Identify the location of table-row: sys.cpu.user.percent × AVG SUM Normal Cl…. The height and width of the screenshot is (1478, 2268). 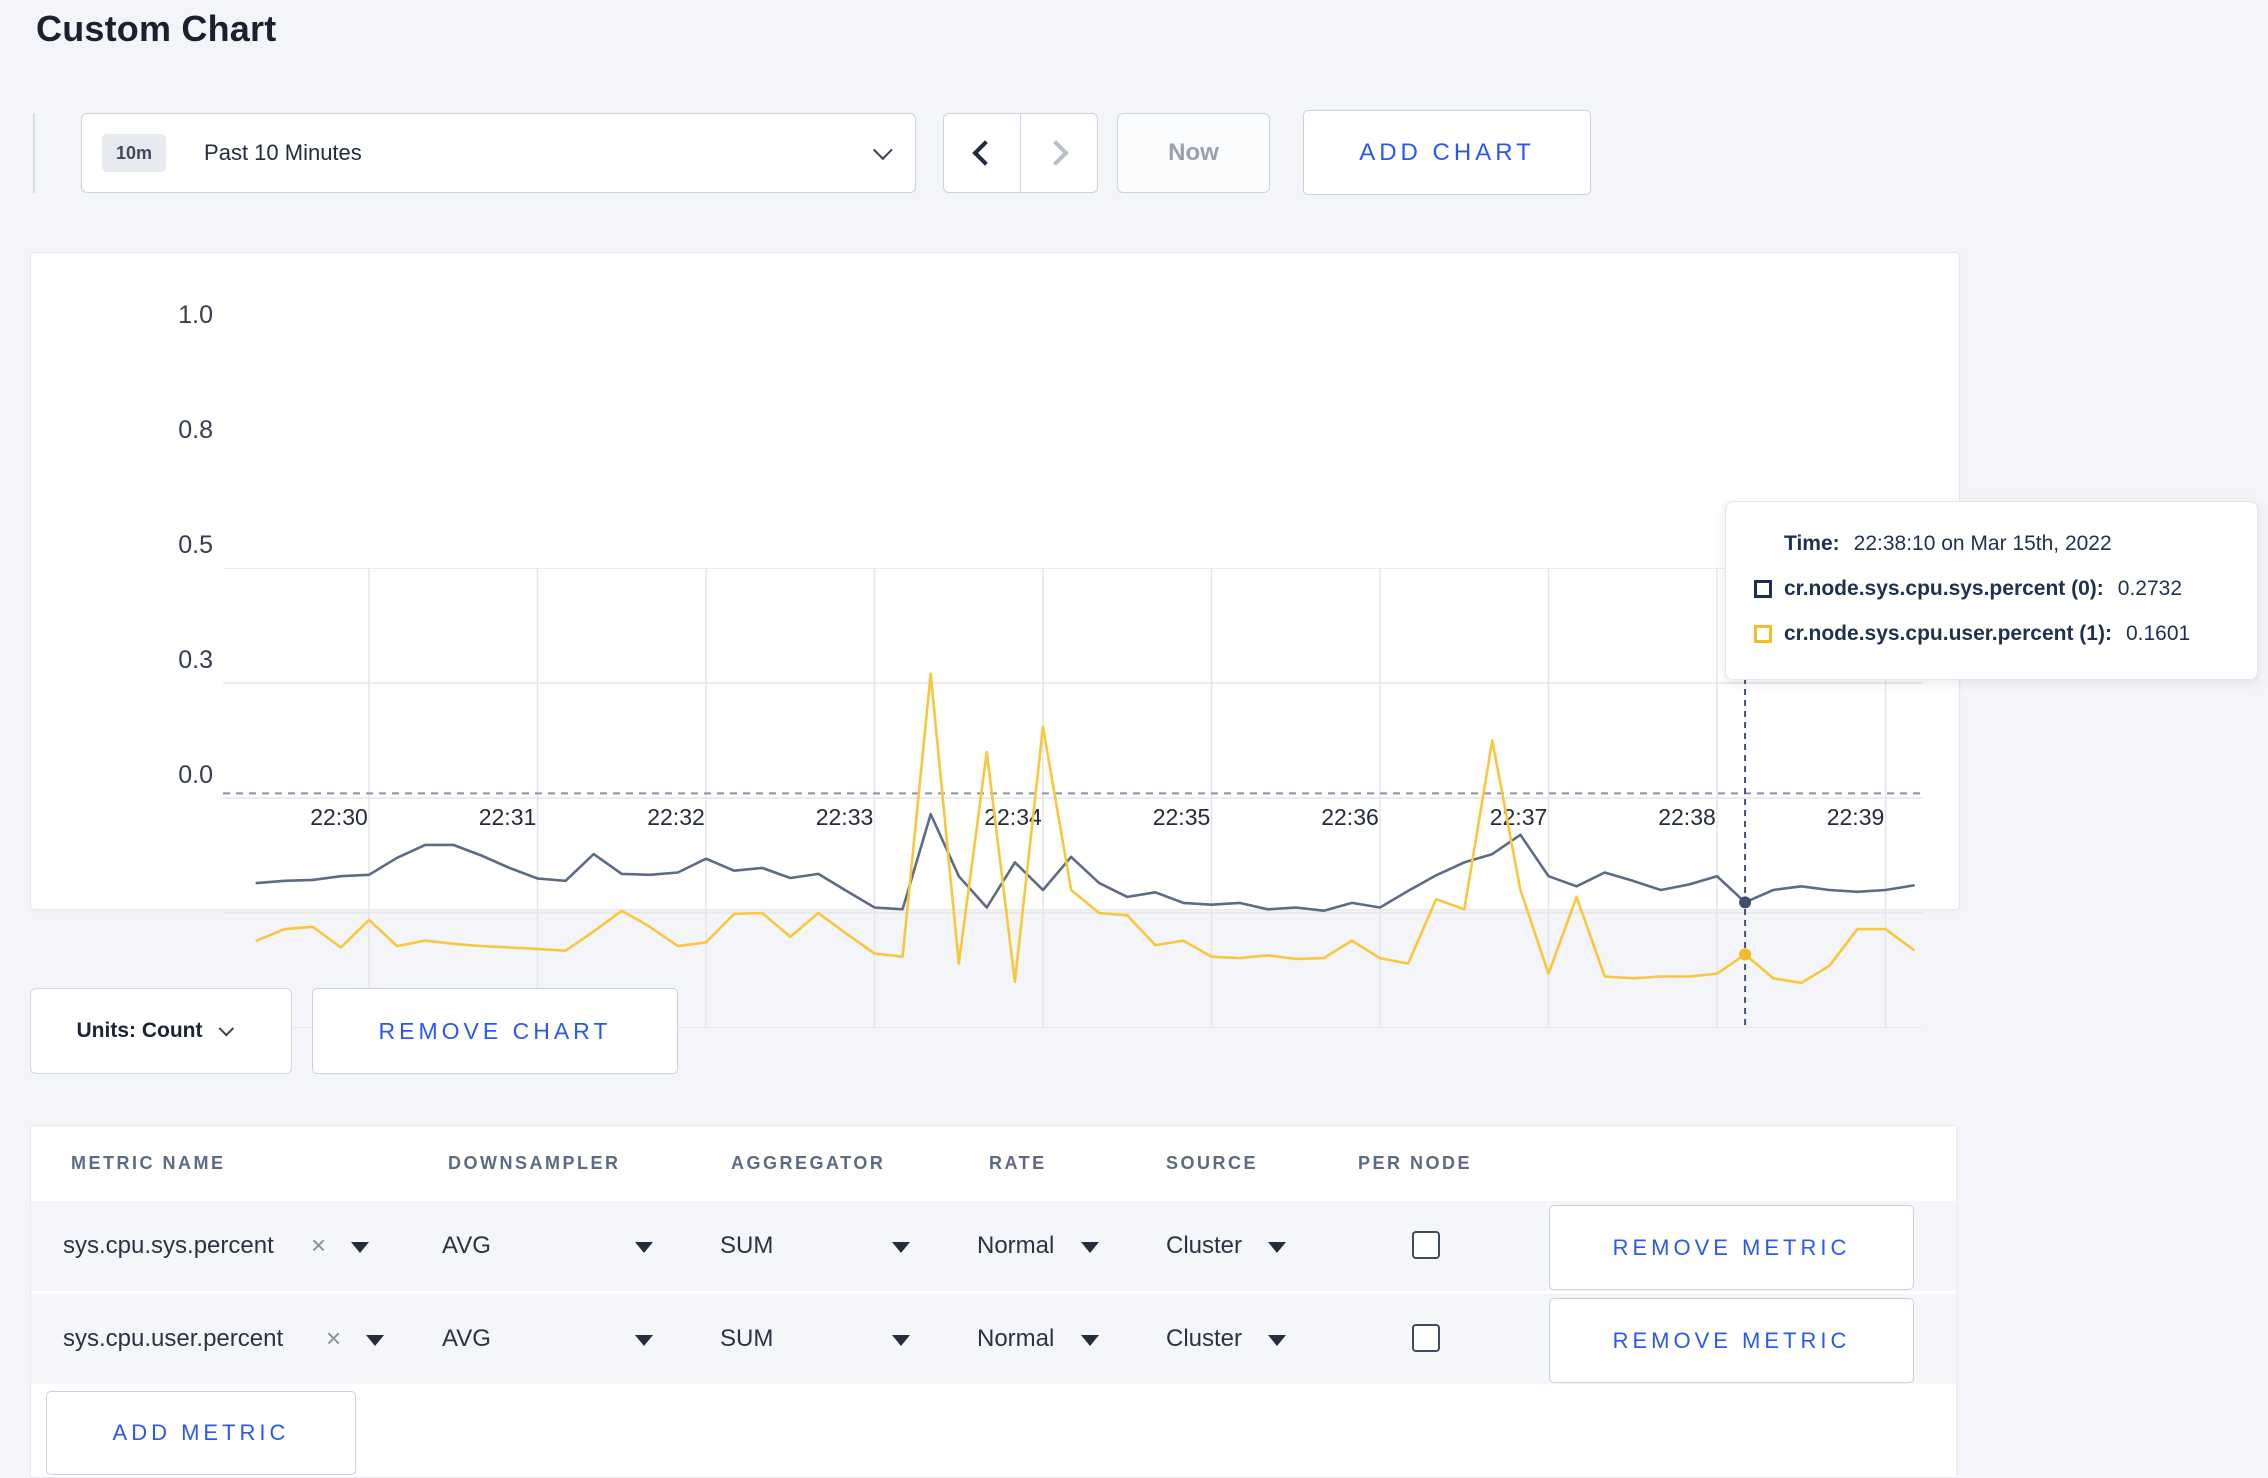
(993, 1340).